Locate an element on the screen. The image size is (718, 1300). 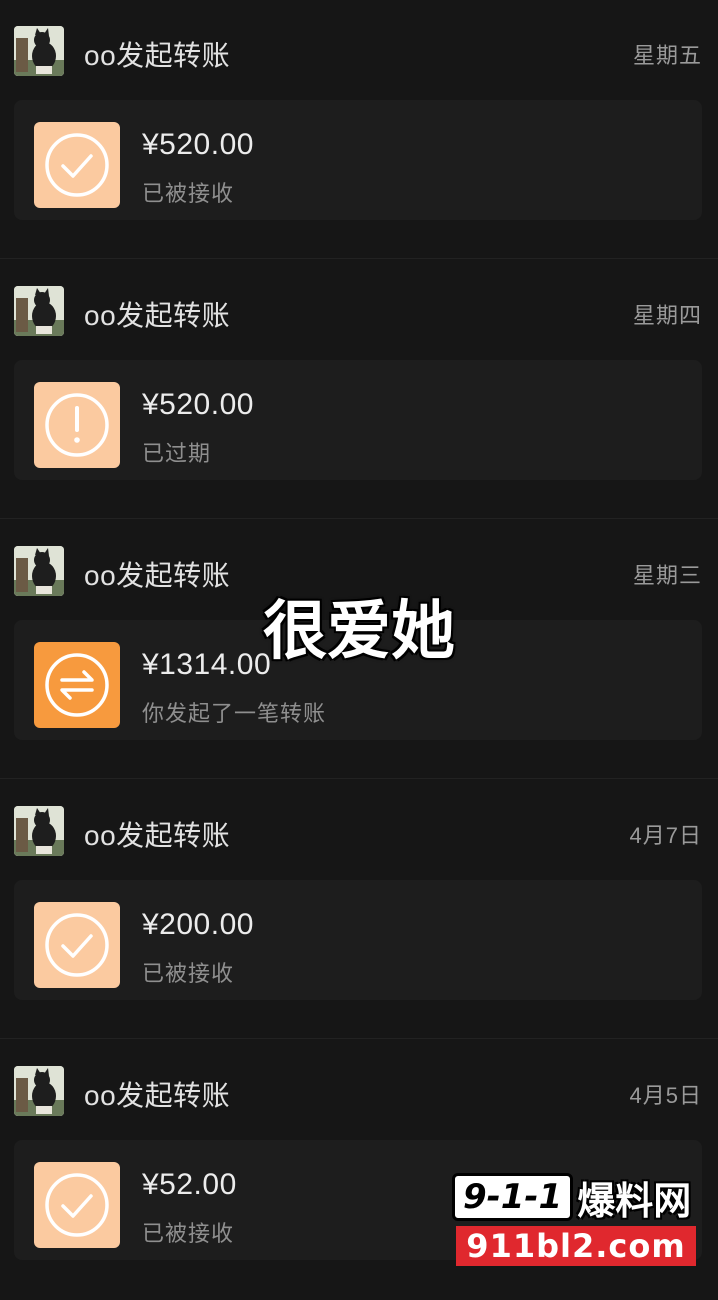
transfer-amount: ¥200.00 is located at coordinates (198, 924).